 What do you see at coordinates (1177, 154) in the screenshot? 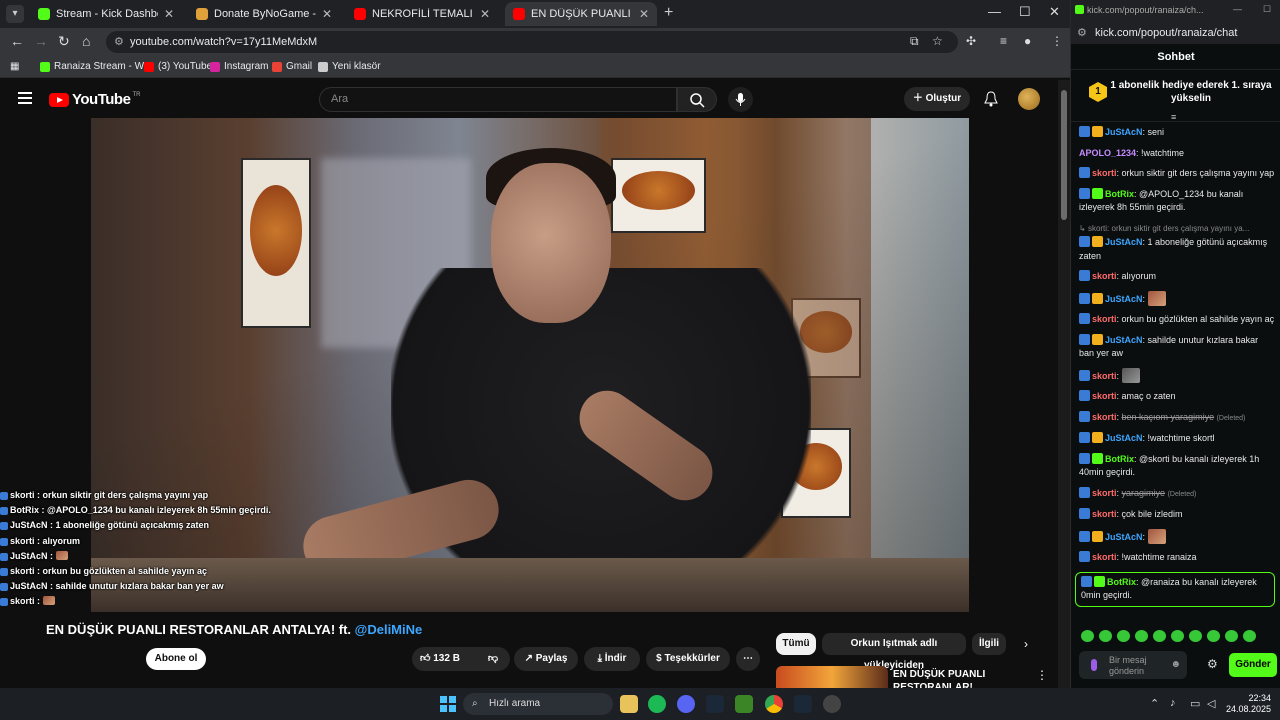
I see `chat-message: APOLO_1234: !watchtime` at bounding box center [1177, 154].